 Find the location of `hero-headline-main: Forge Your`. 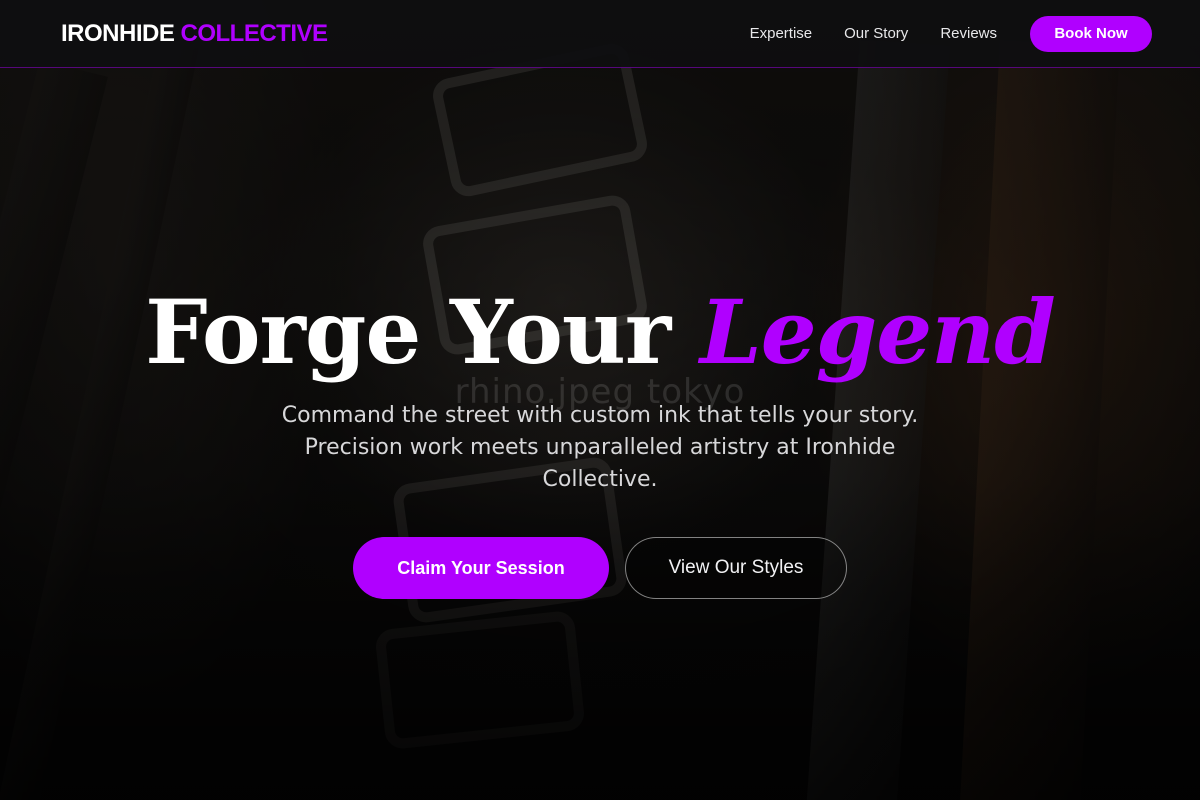

hero-headline-main: Forge Your is located at coordinates (408, 332).